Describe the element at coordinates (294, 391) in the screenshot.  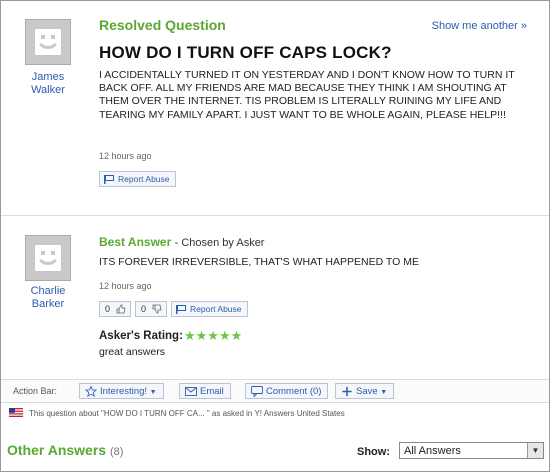
I see `comment-label: Comment (0)` at that location.